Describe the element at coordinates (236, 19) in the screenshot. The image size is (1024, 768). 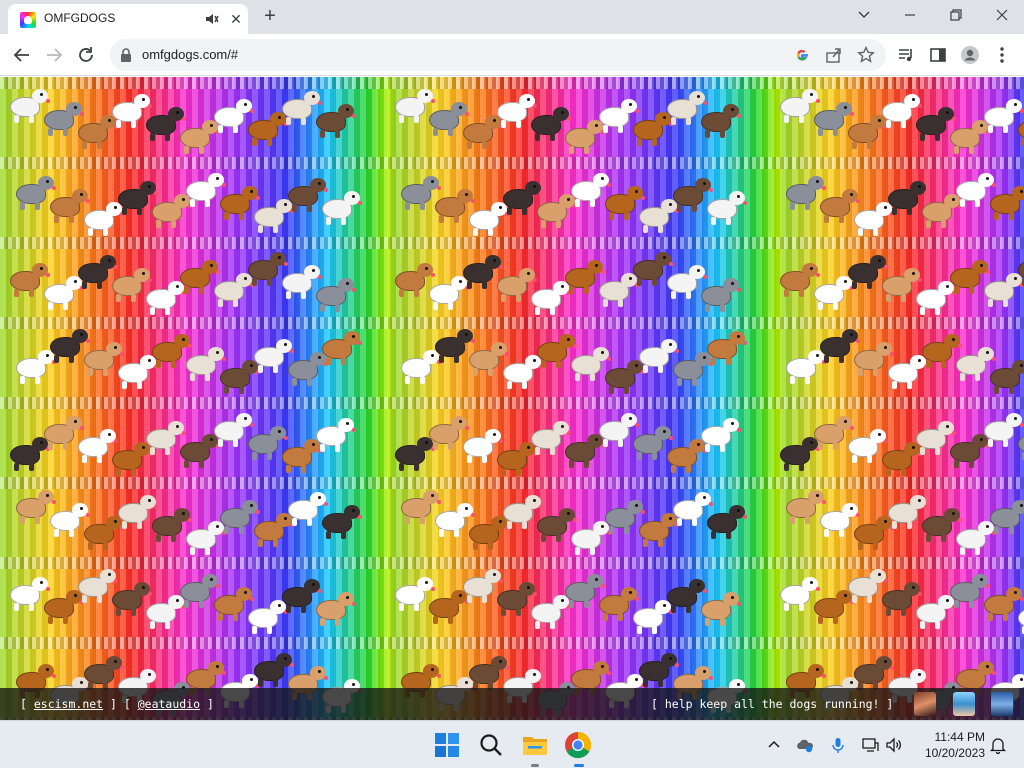
I see `tab-close-icon: ✕` at that location.